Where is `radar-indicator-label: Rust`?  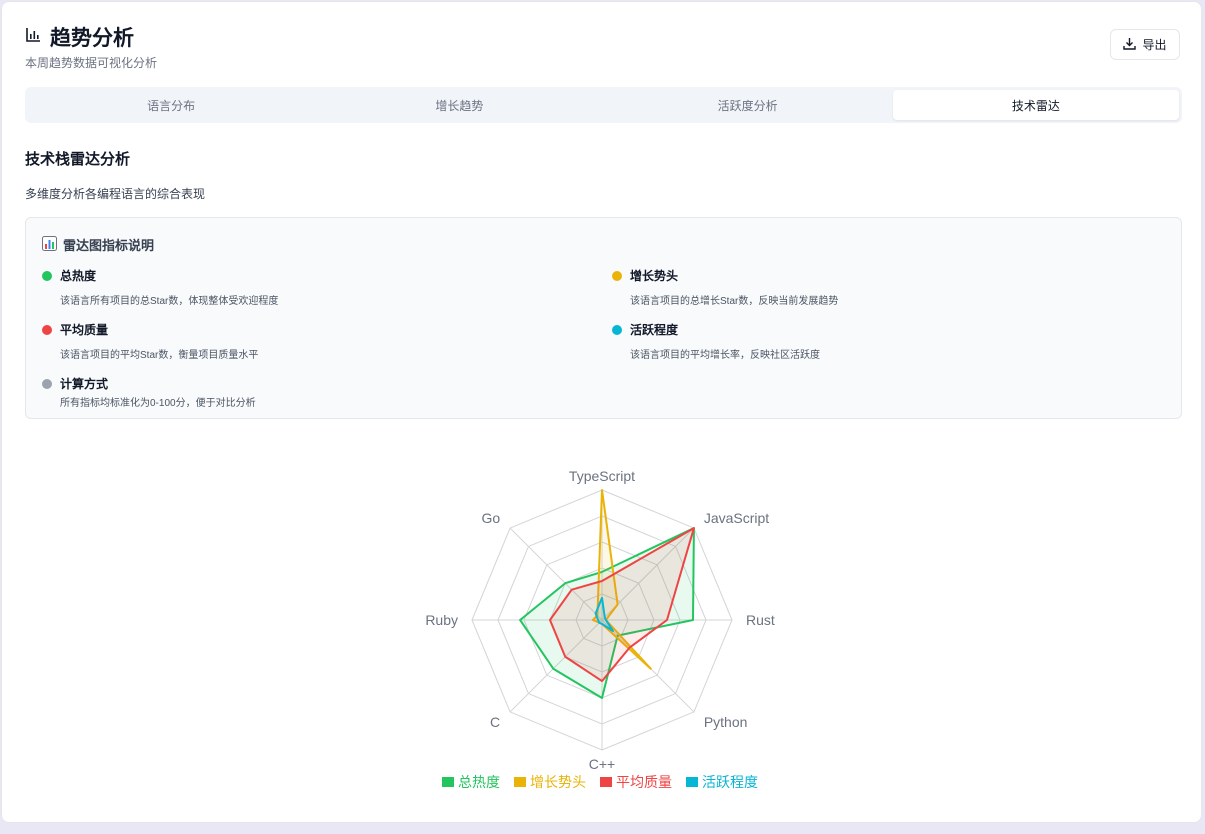 radar-indicator-label: Rust is located at coordinates (760, 620).